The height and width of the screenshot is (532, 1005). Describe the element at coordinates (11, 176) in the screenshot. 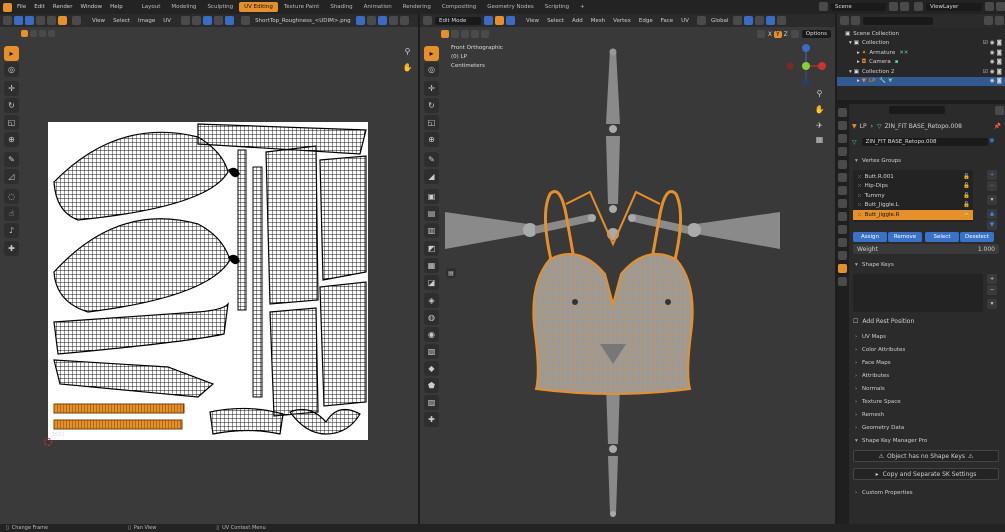

I see `rip-tool: ◿` at that location.